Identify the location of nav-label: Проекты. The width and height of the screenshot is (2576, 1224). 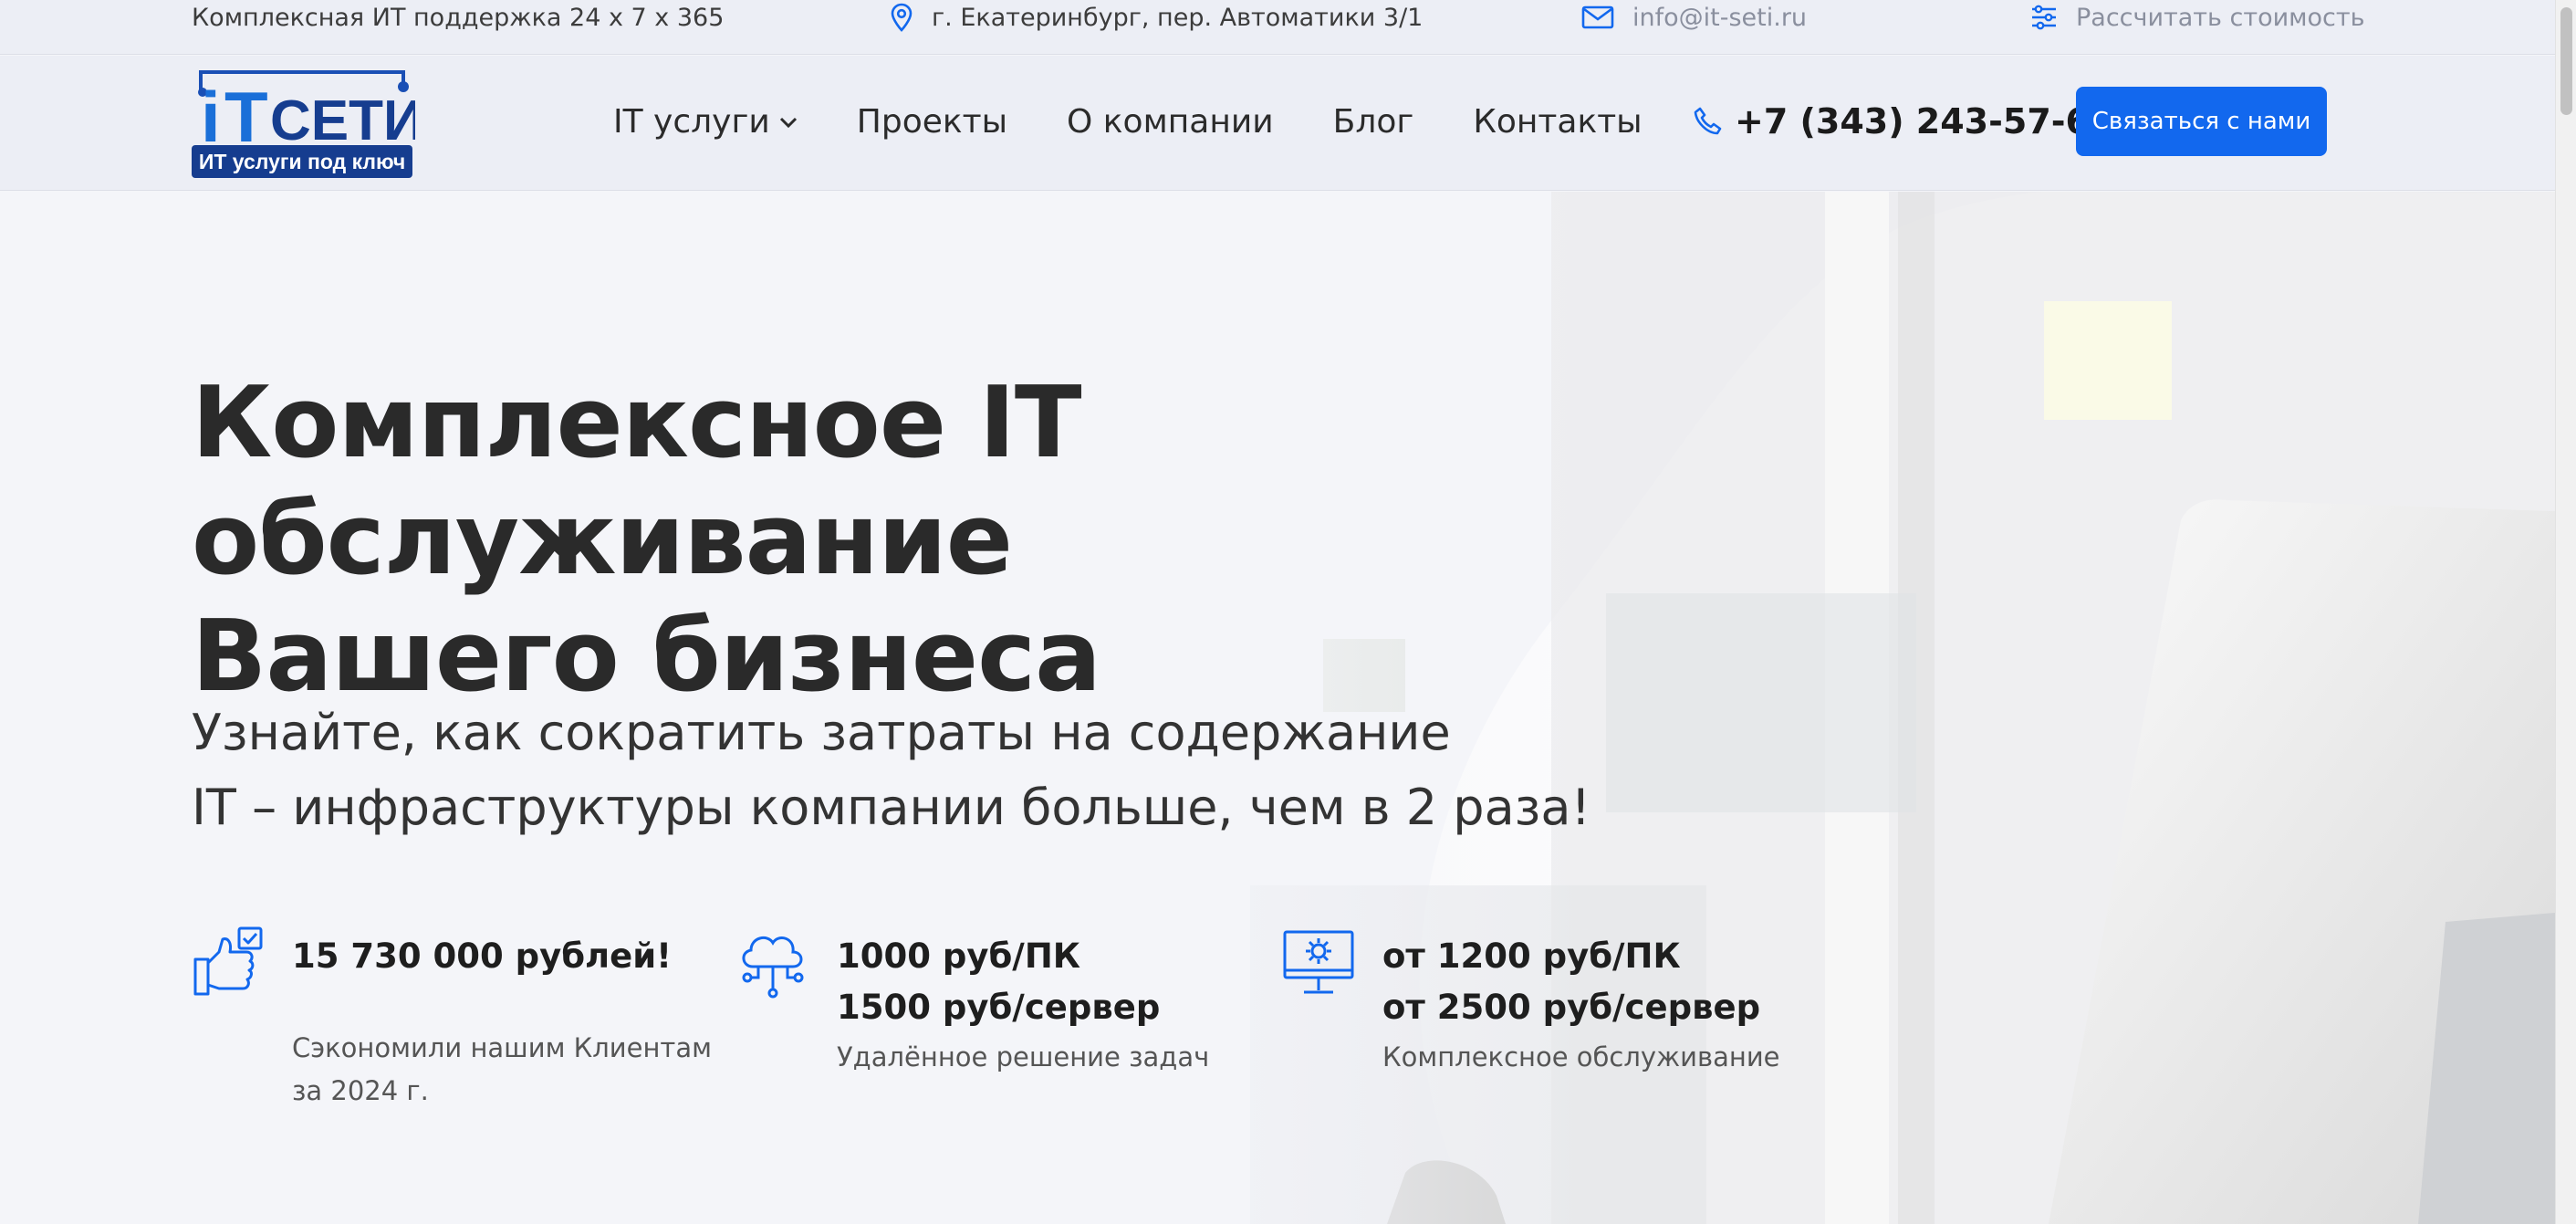
(932, 122).